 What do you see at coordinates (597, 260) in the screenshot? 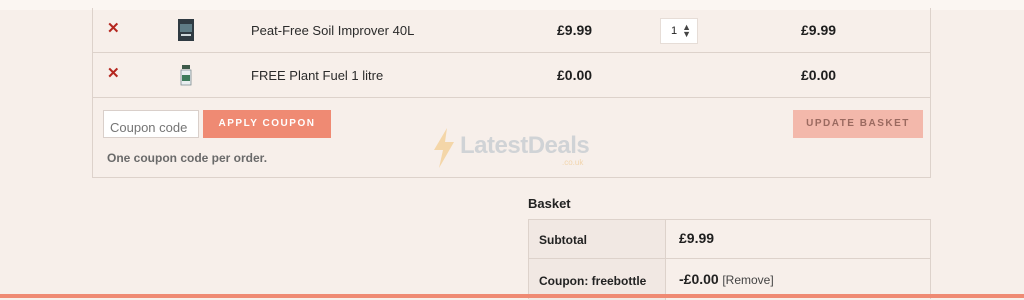
I see `totals-label-column` at bounding box center [597, 260].